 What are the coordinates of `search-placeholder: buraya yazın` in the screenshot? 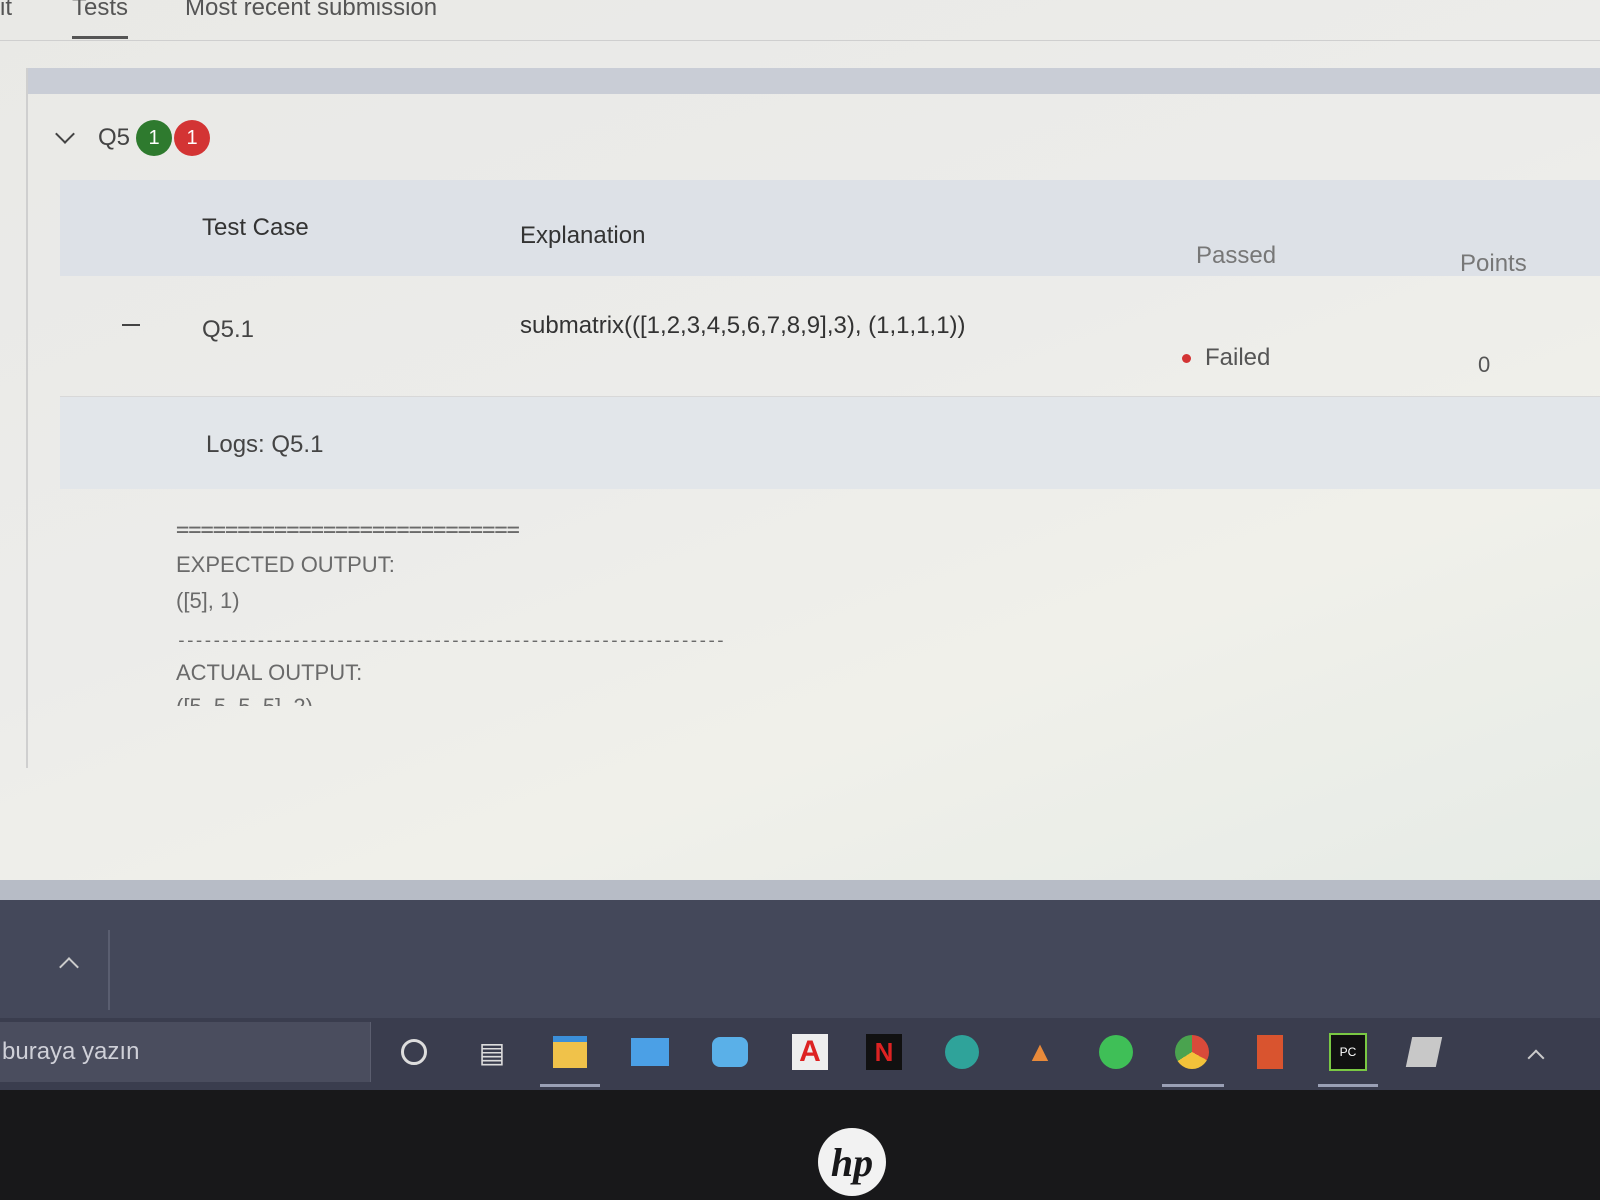 It's located at (71, 1051).